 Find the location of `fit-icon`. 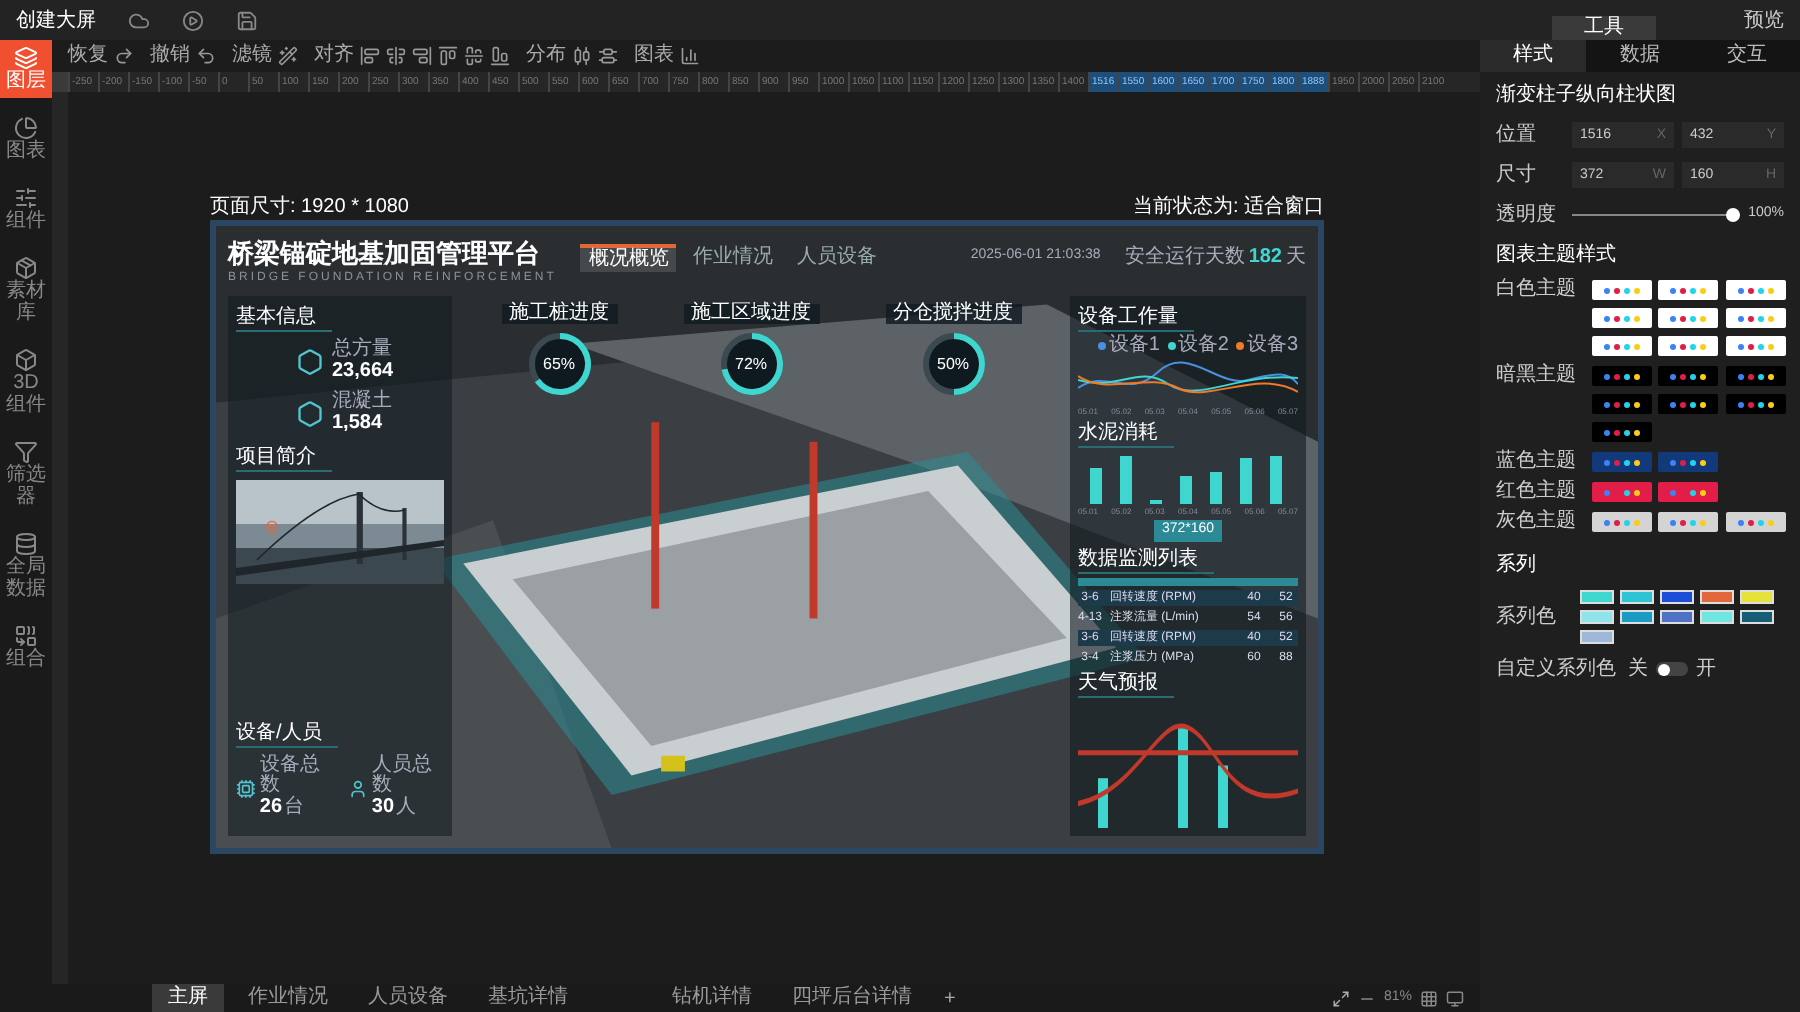

fit-icon is located at coordinates (1340, 998).